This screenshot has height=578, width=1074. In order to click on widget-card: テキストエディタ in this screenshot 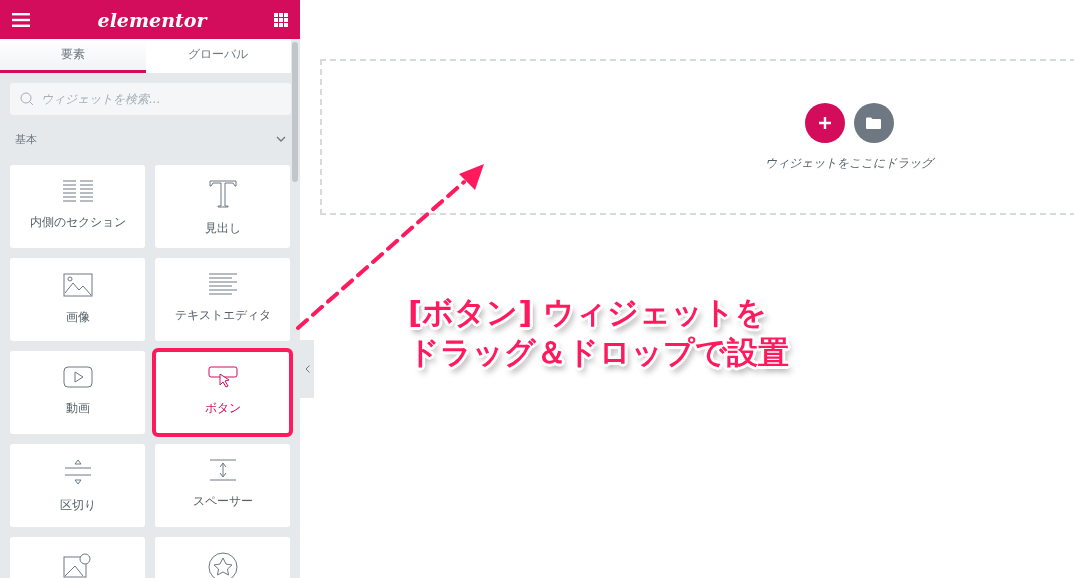, I will do `click(222, 299)`.